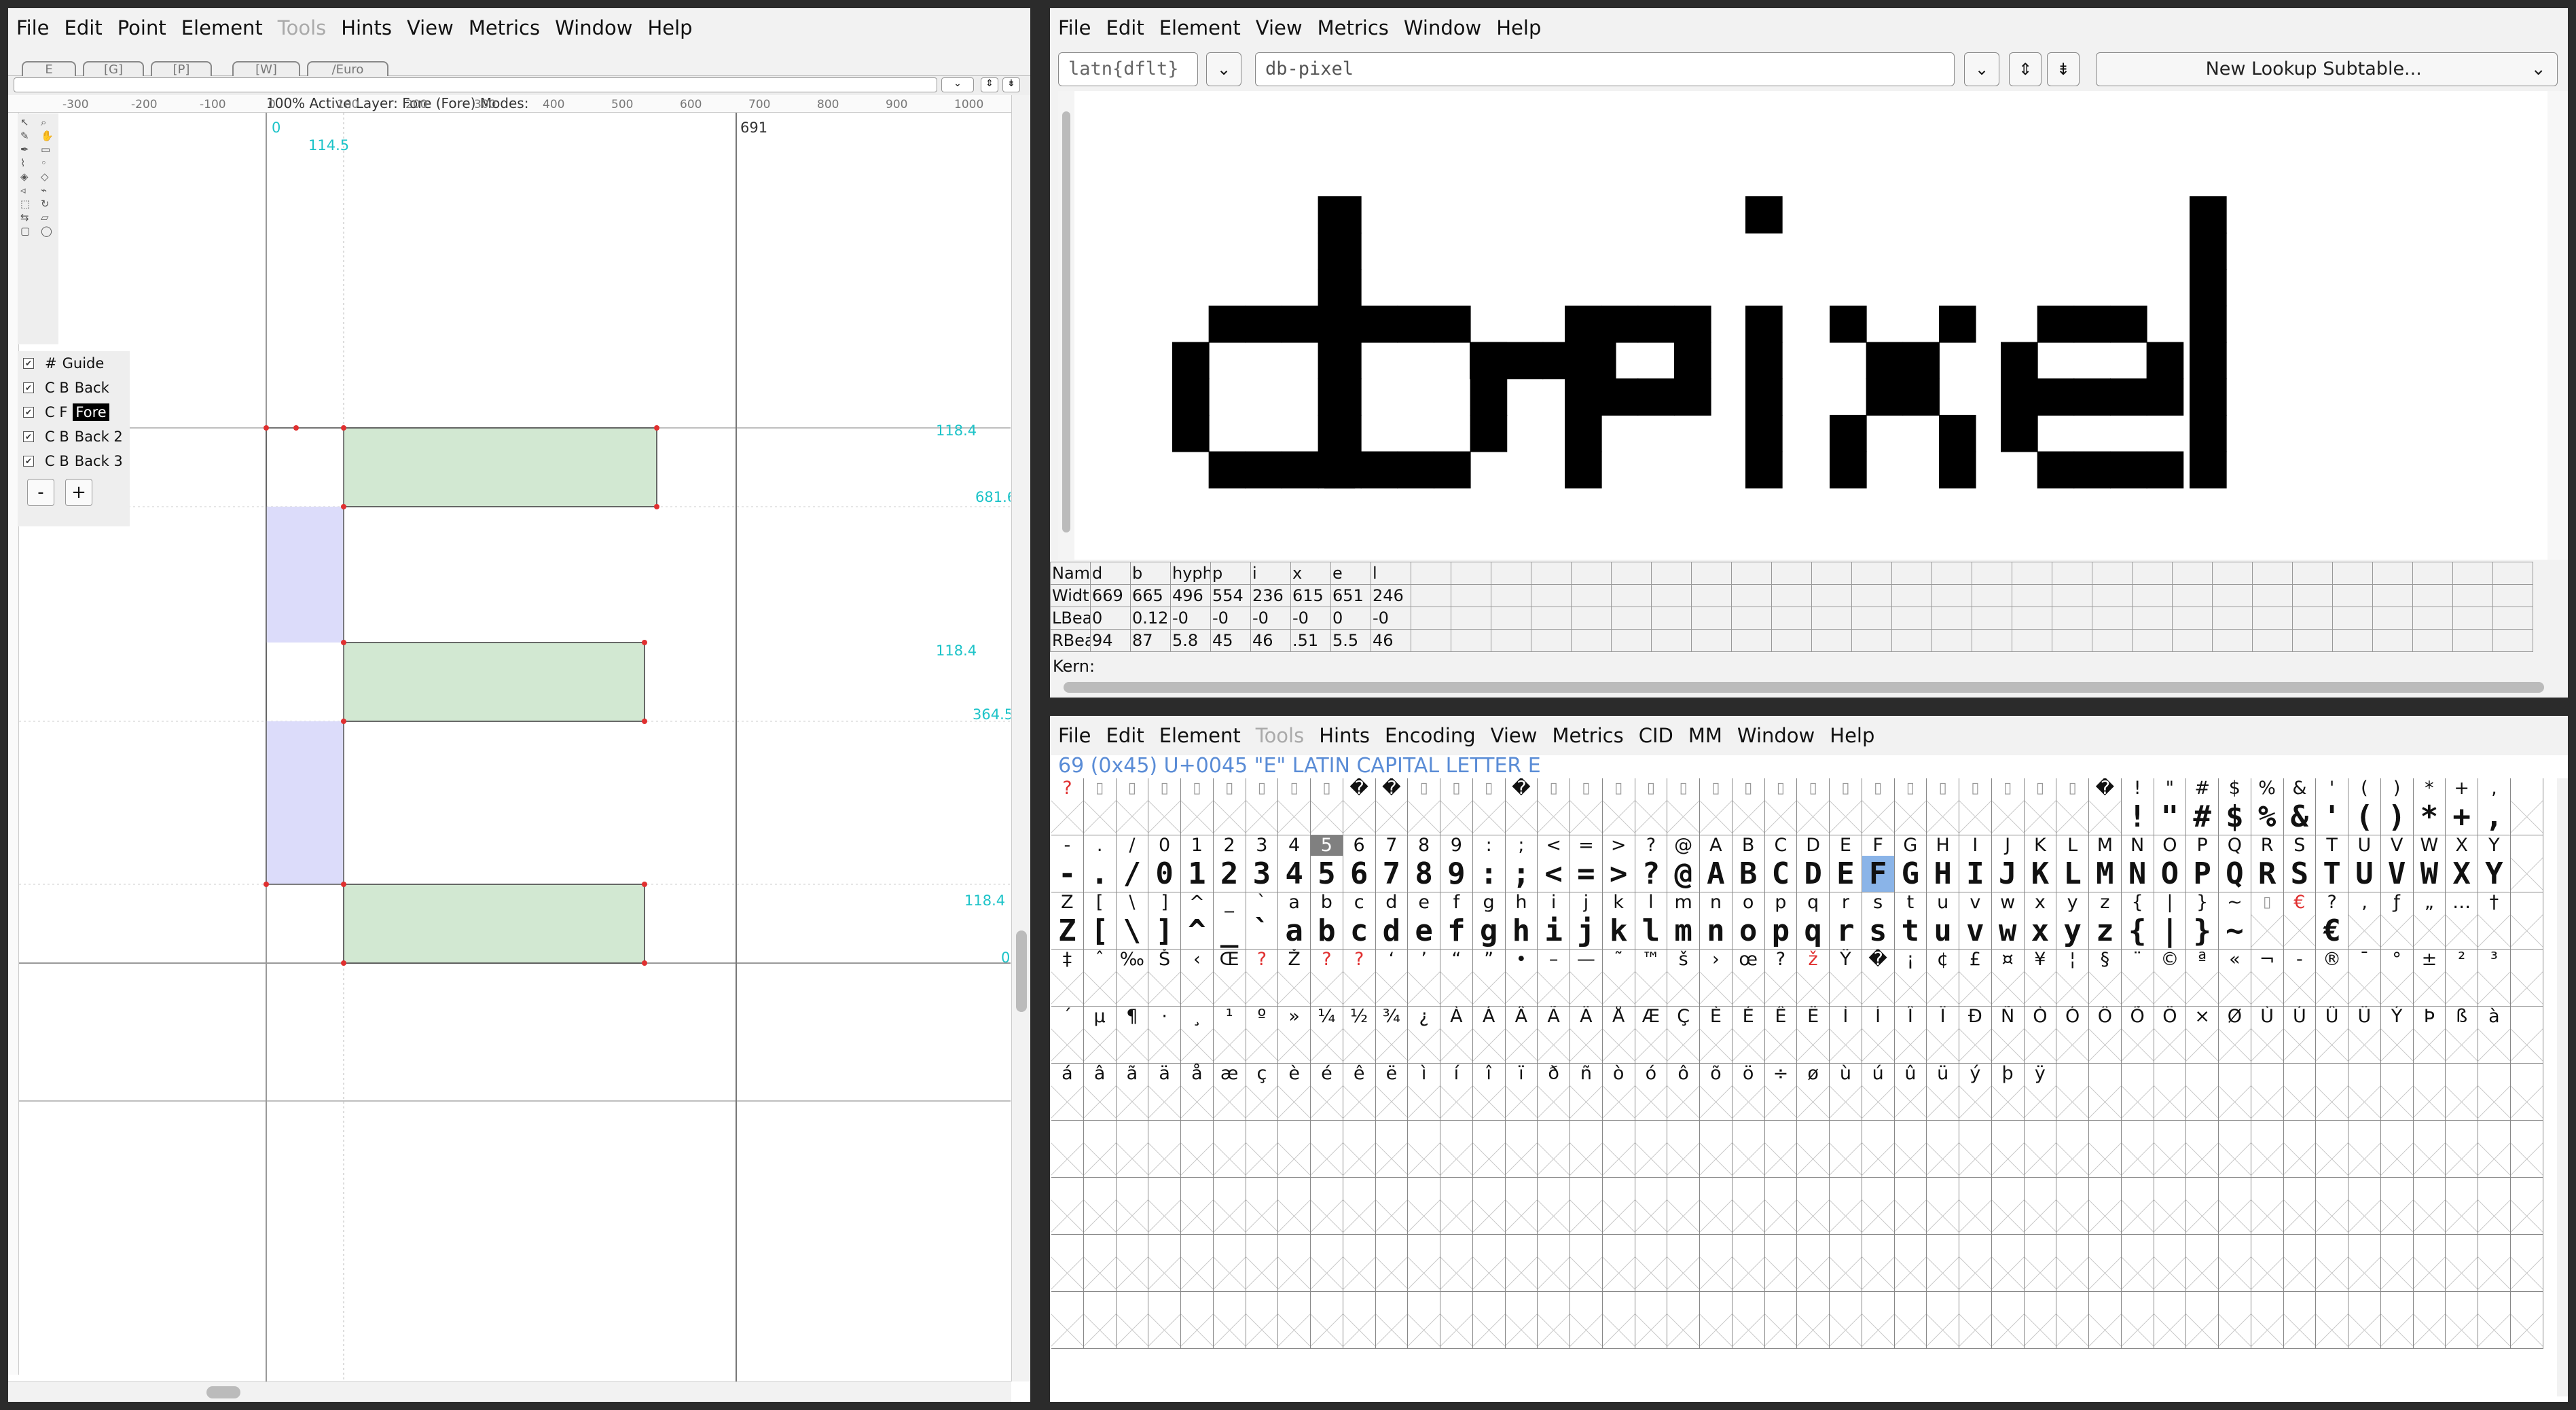 The height and width of the screenshot is (1410, 2576). Describe the element at coordinates (1164, 863) in the screenshot. I see `glyph-cell: 00` at that location.